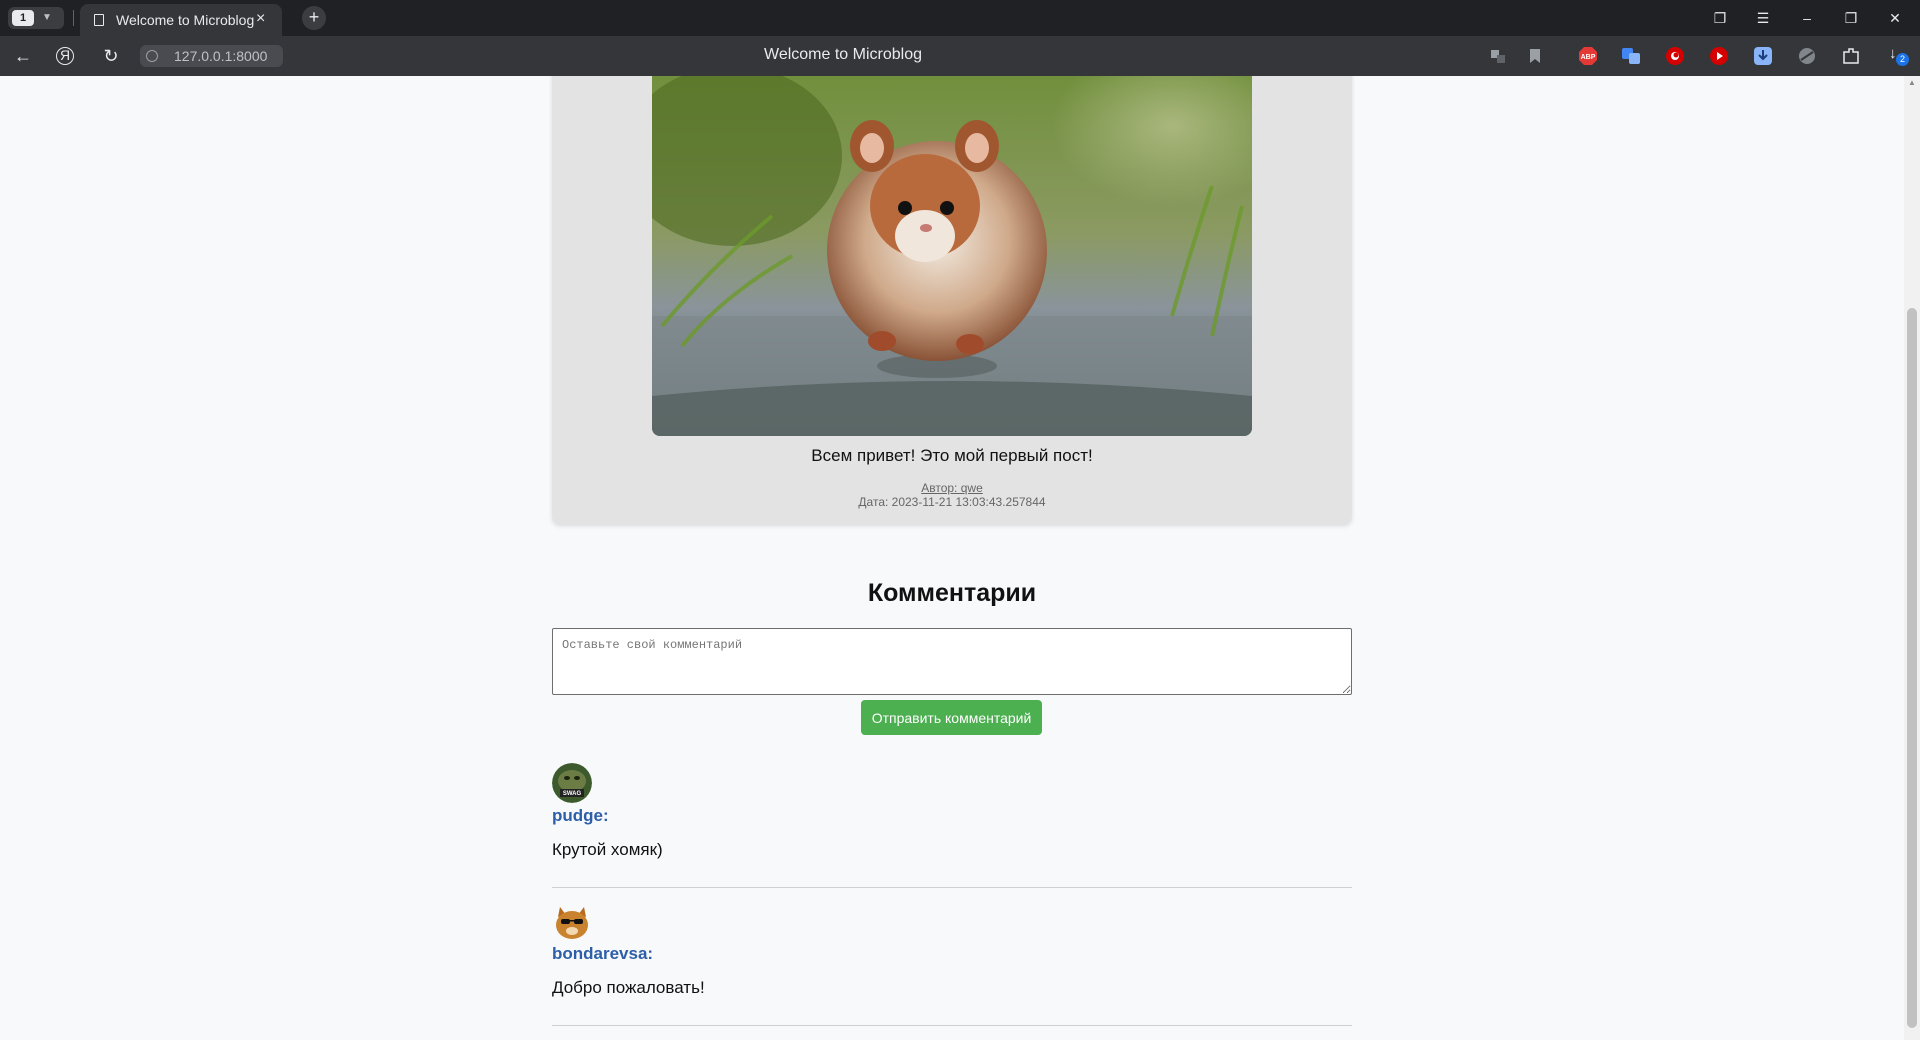 This screenshot has width=1920, height=1040. What do you see at coordinates (1912, 668) in the screenshot?
I see `scrollbar-thumb` at bounding box center [1912, 668].